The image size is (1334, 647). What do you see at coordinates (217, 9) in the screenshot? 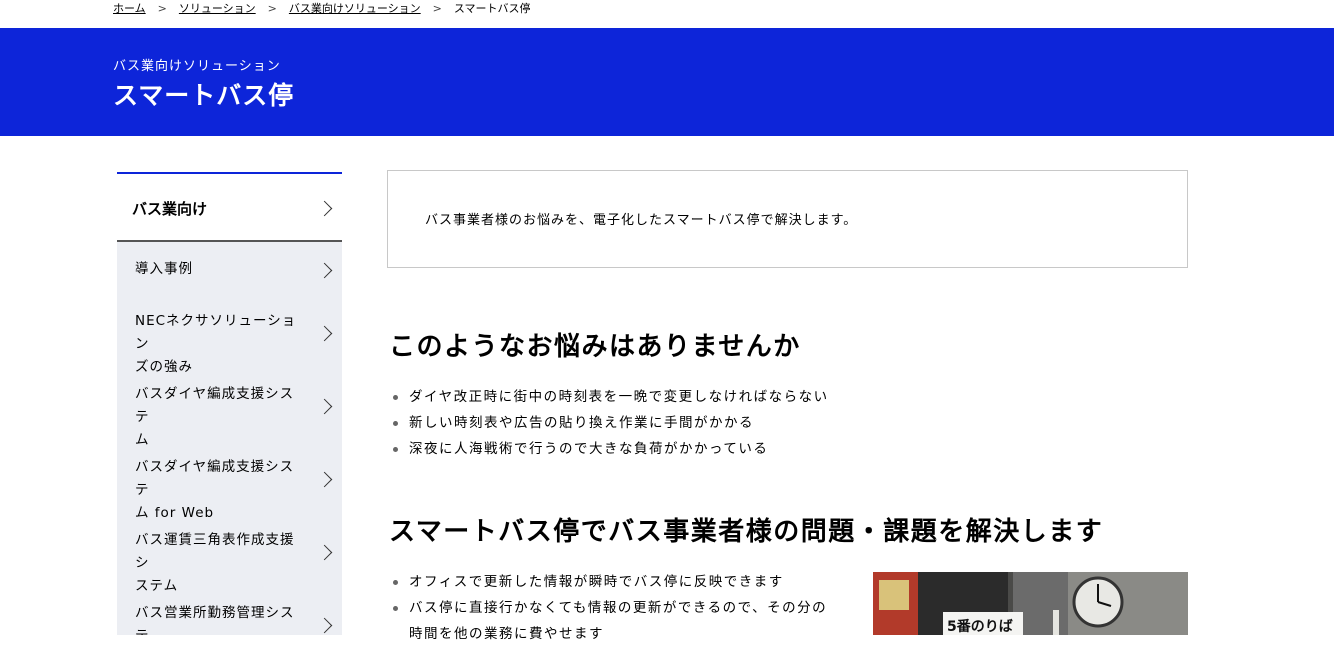
I see `breadcrumb-solutions-link: ソリューション` at bounding box center [217, 9].